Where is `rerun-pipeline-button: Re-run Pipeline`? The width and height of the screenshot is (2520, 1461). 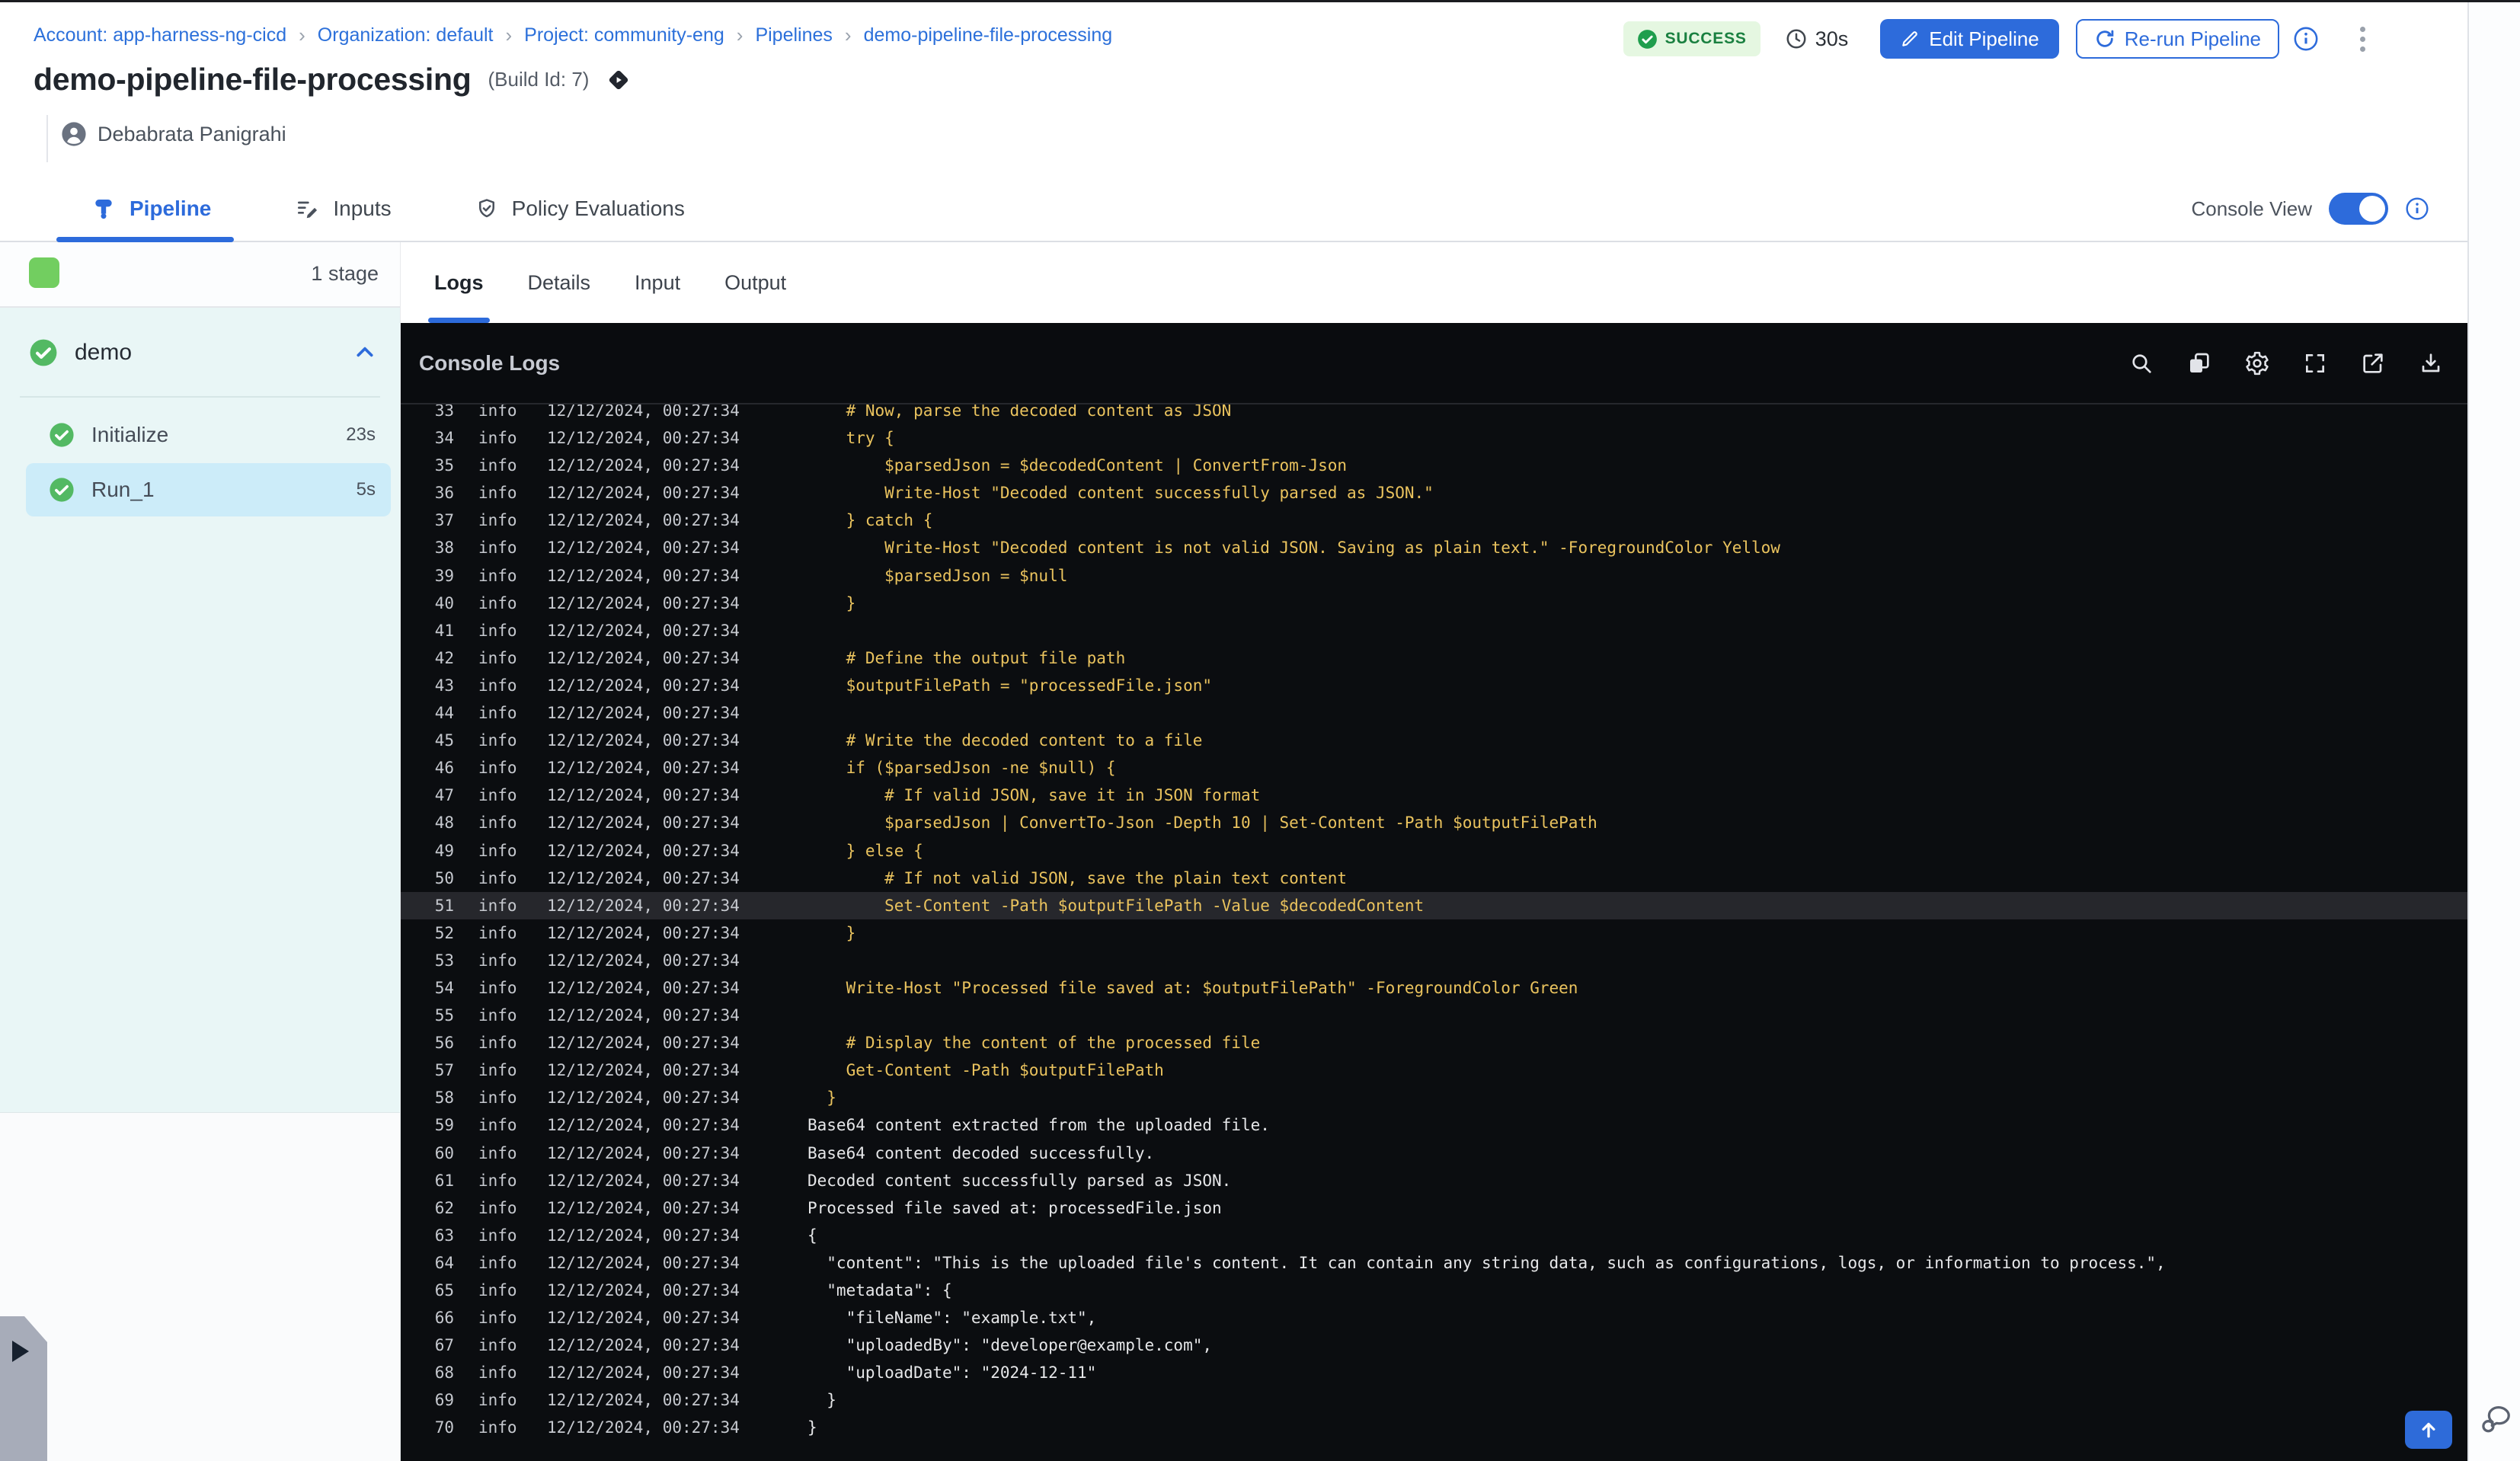 rerun-pipeline-button: Re-run Pipeline is located at coordinates (2177, 39).